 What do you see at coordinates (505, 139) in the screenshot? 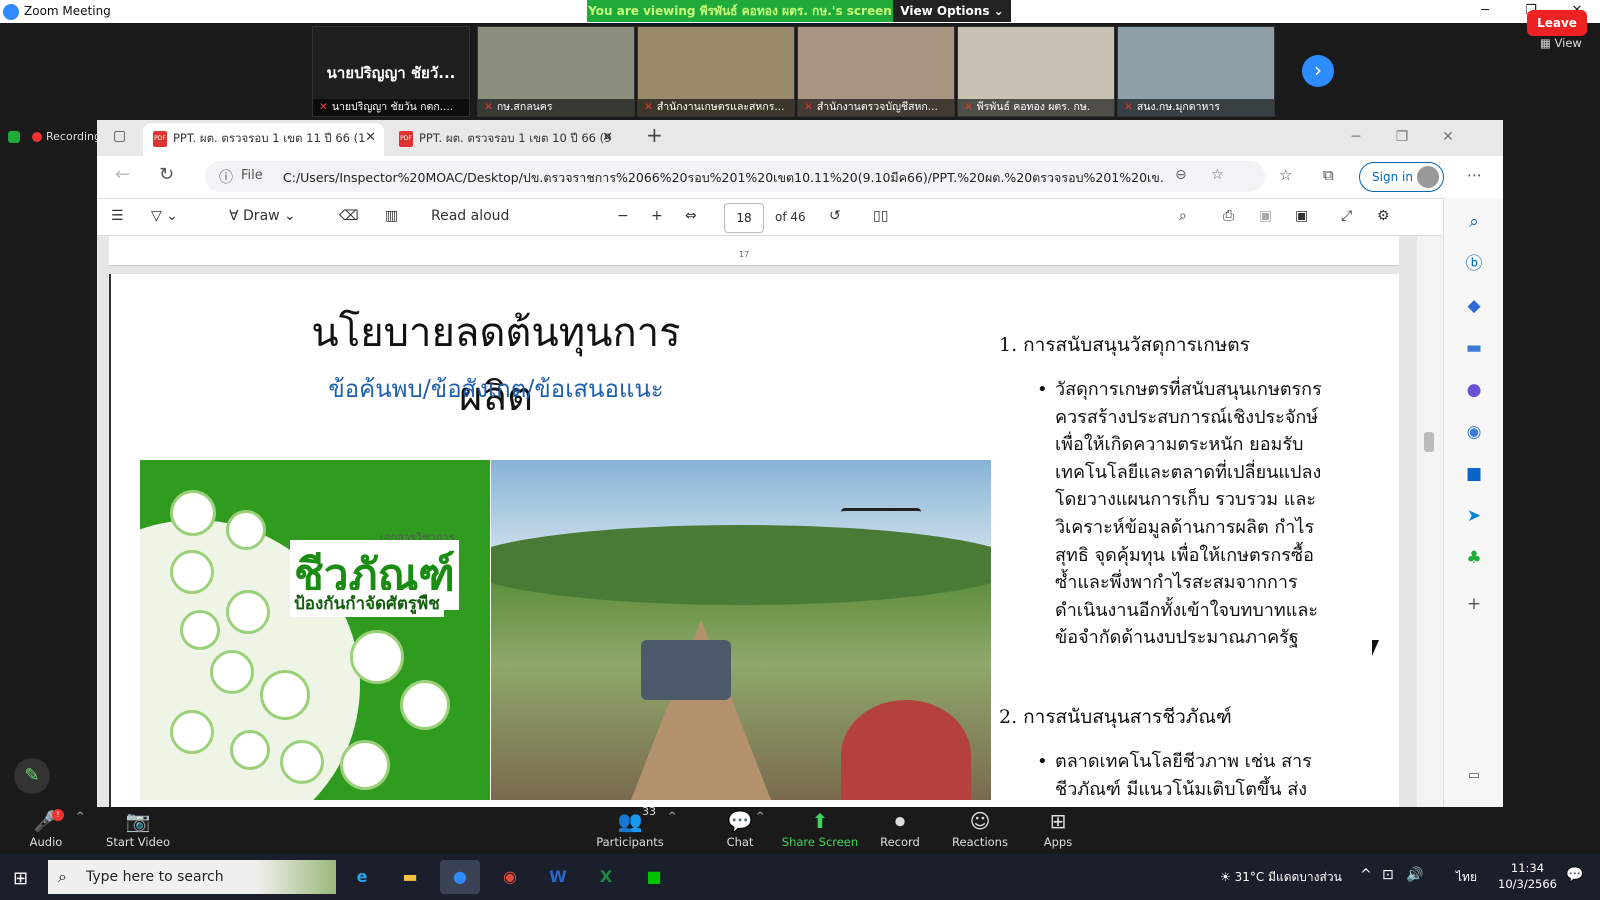
I see `tab-pdf-2: PDF PPT. ผต. ตรวจรอบ 1 เขต 10 ปี 66 (9 ✕` at bounding box center [505, 139].